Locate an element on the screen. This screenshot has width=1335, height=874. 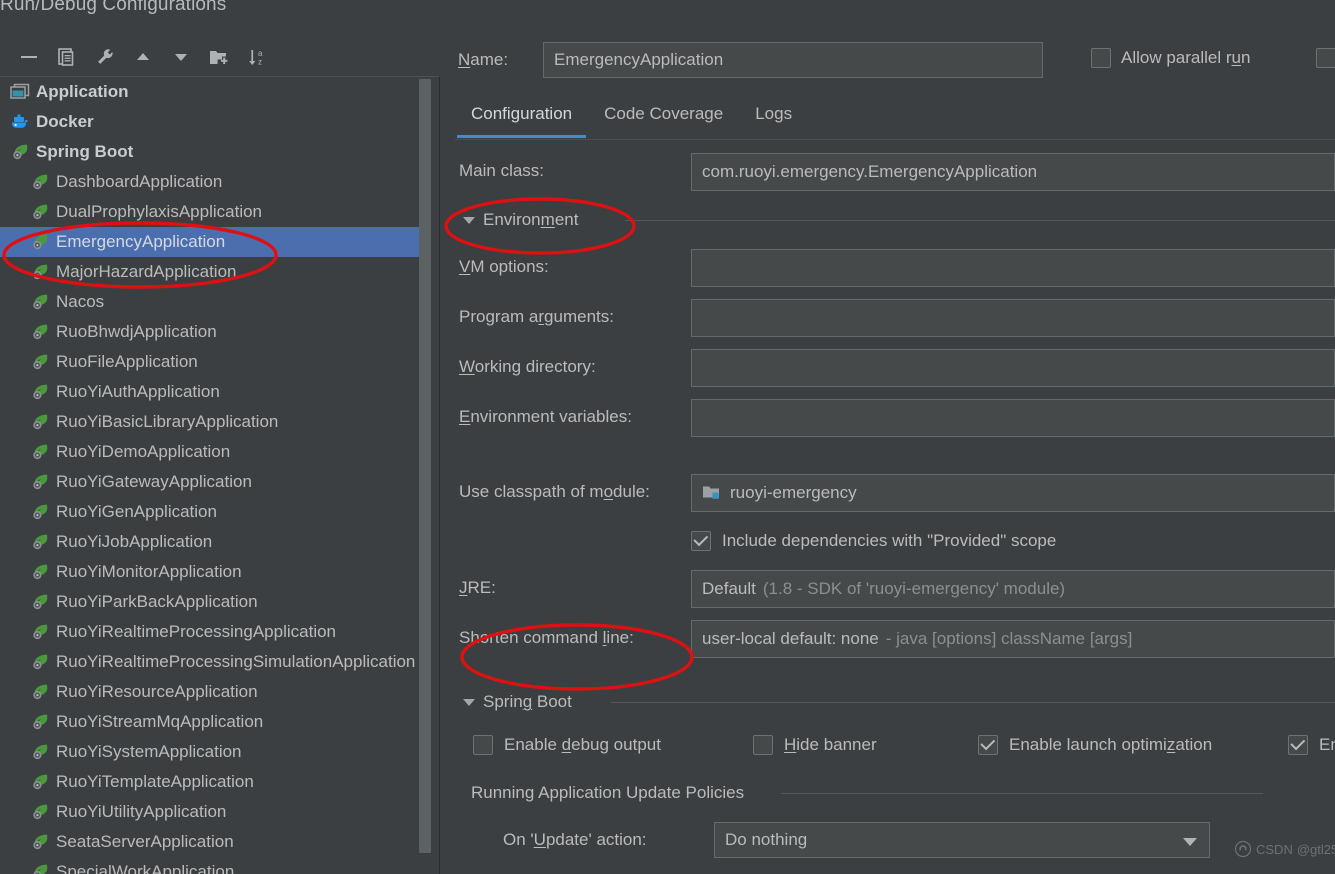
tree-item-ruoyisystemapplication: RuoYiSystemApplication is located at coordinates (212, 752).